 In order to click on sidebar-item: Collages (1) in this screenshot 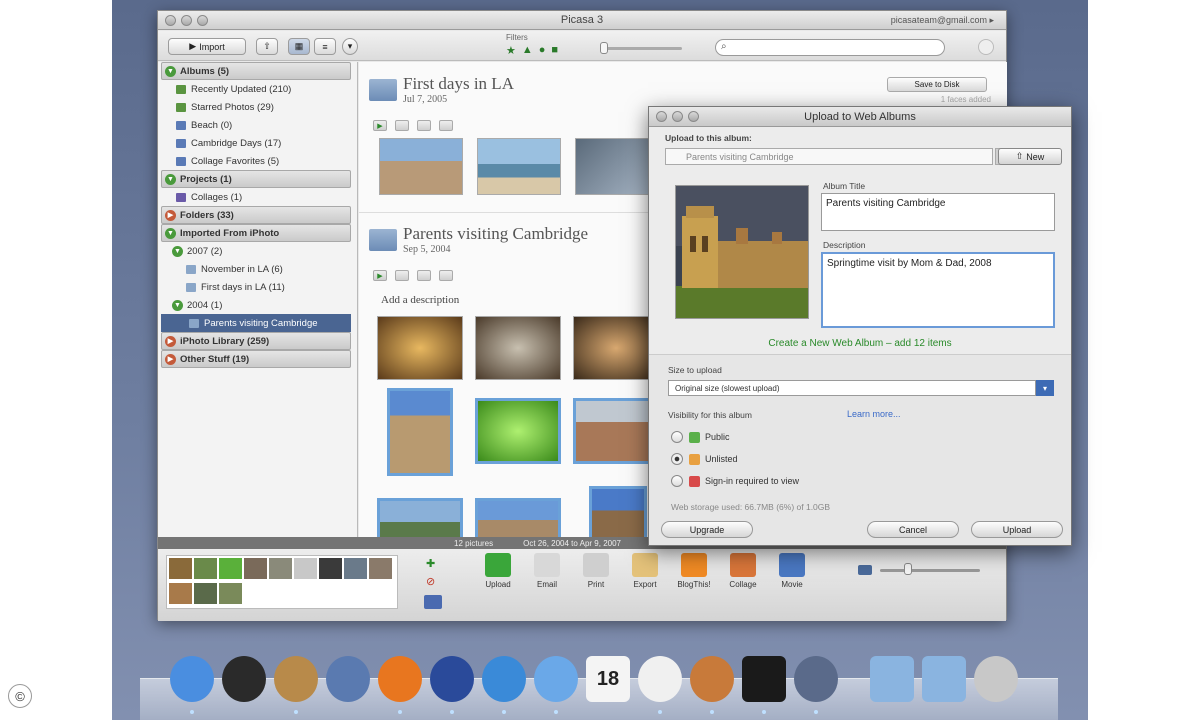, I will do `click(257, 197)`.